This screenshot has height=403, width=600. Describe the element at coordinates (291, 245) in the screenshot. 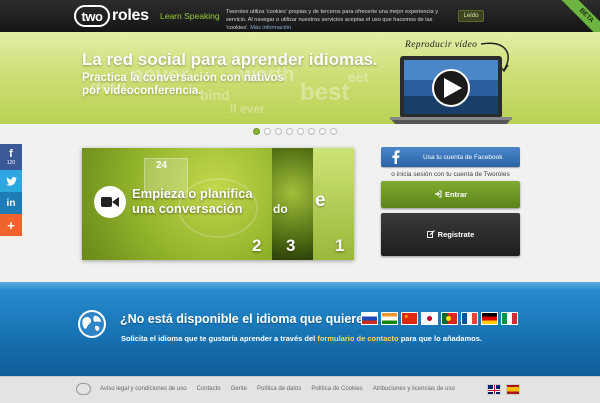

I see `panel-number: 3` at that location.